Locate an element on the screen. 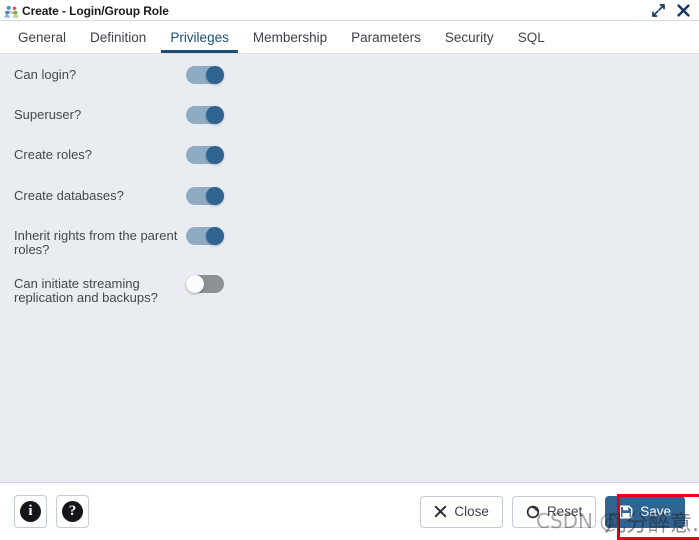 This screenshot has width=699, height=540. expand-icon is located at coordinates (658, 10).